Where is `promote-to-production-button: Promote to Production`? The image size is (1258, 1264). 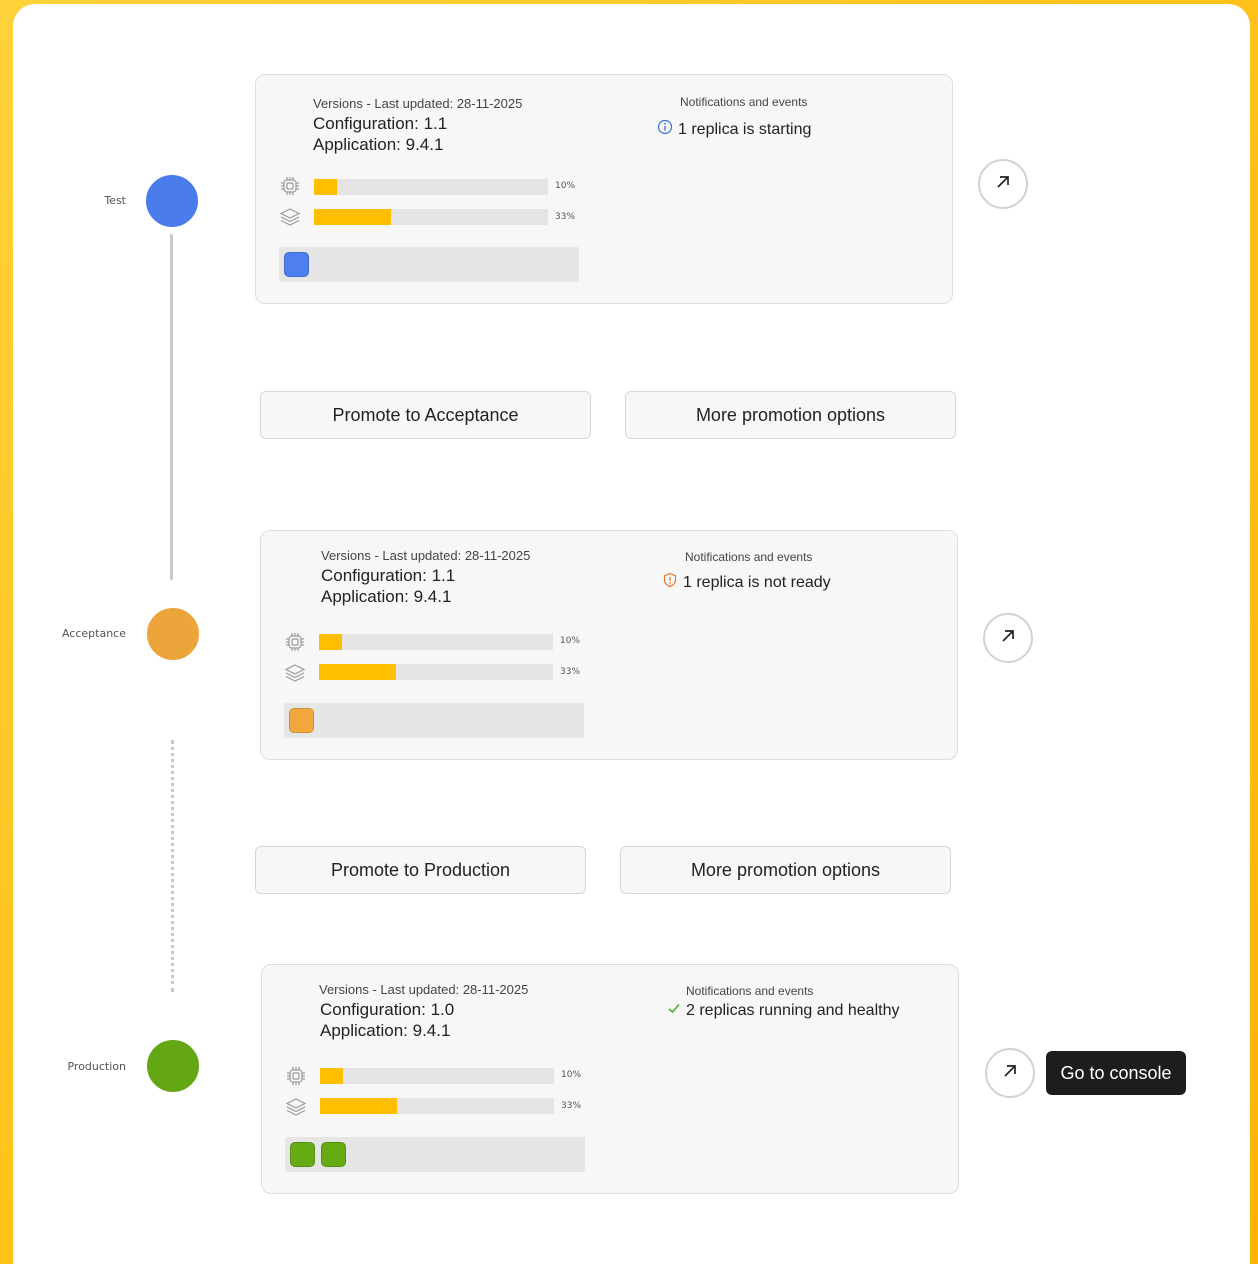
promote-to-production-button: Promote to Production is located at coordinates (420, 870).